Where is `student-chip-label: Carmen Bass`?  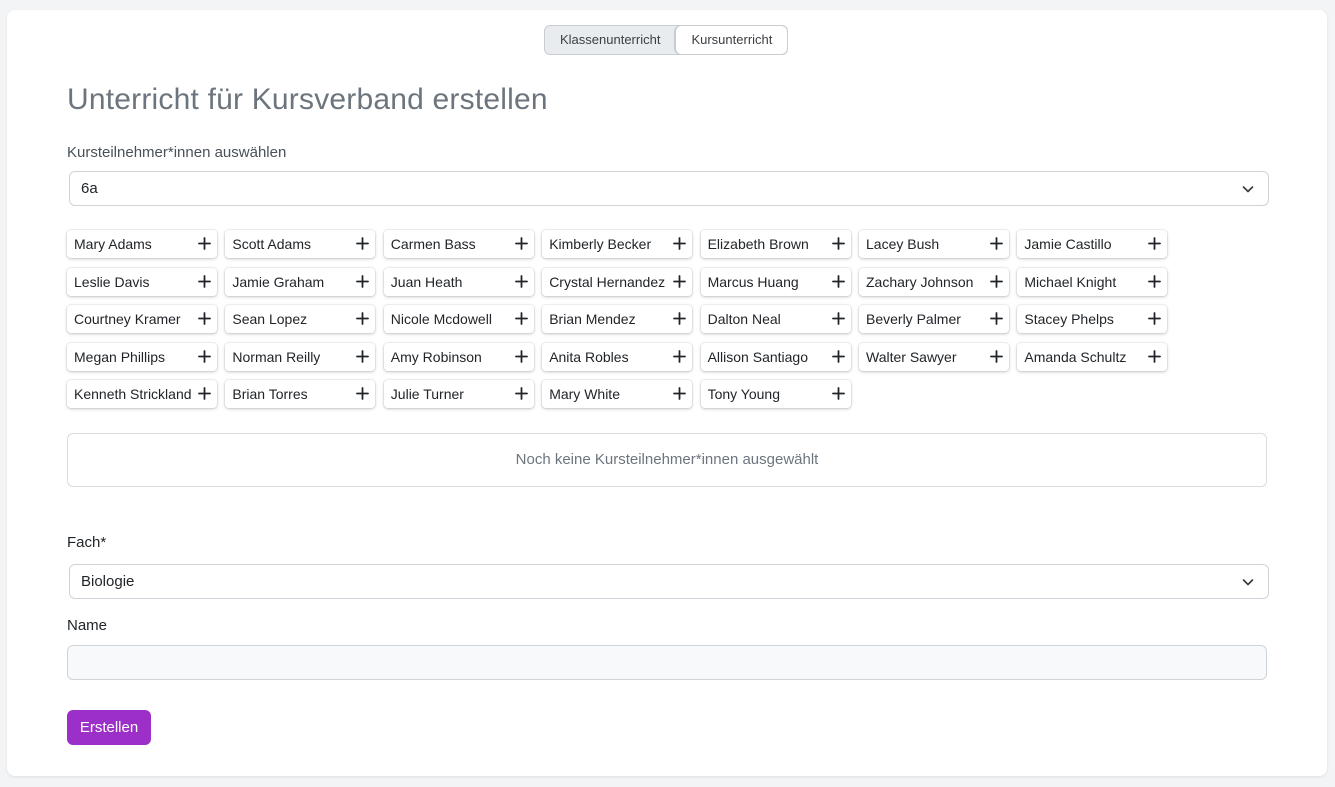
student-chip-label: Carmen Bass is located at coordinates (433, 244).